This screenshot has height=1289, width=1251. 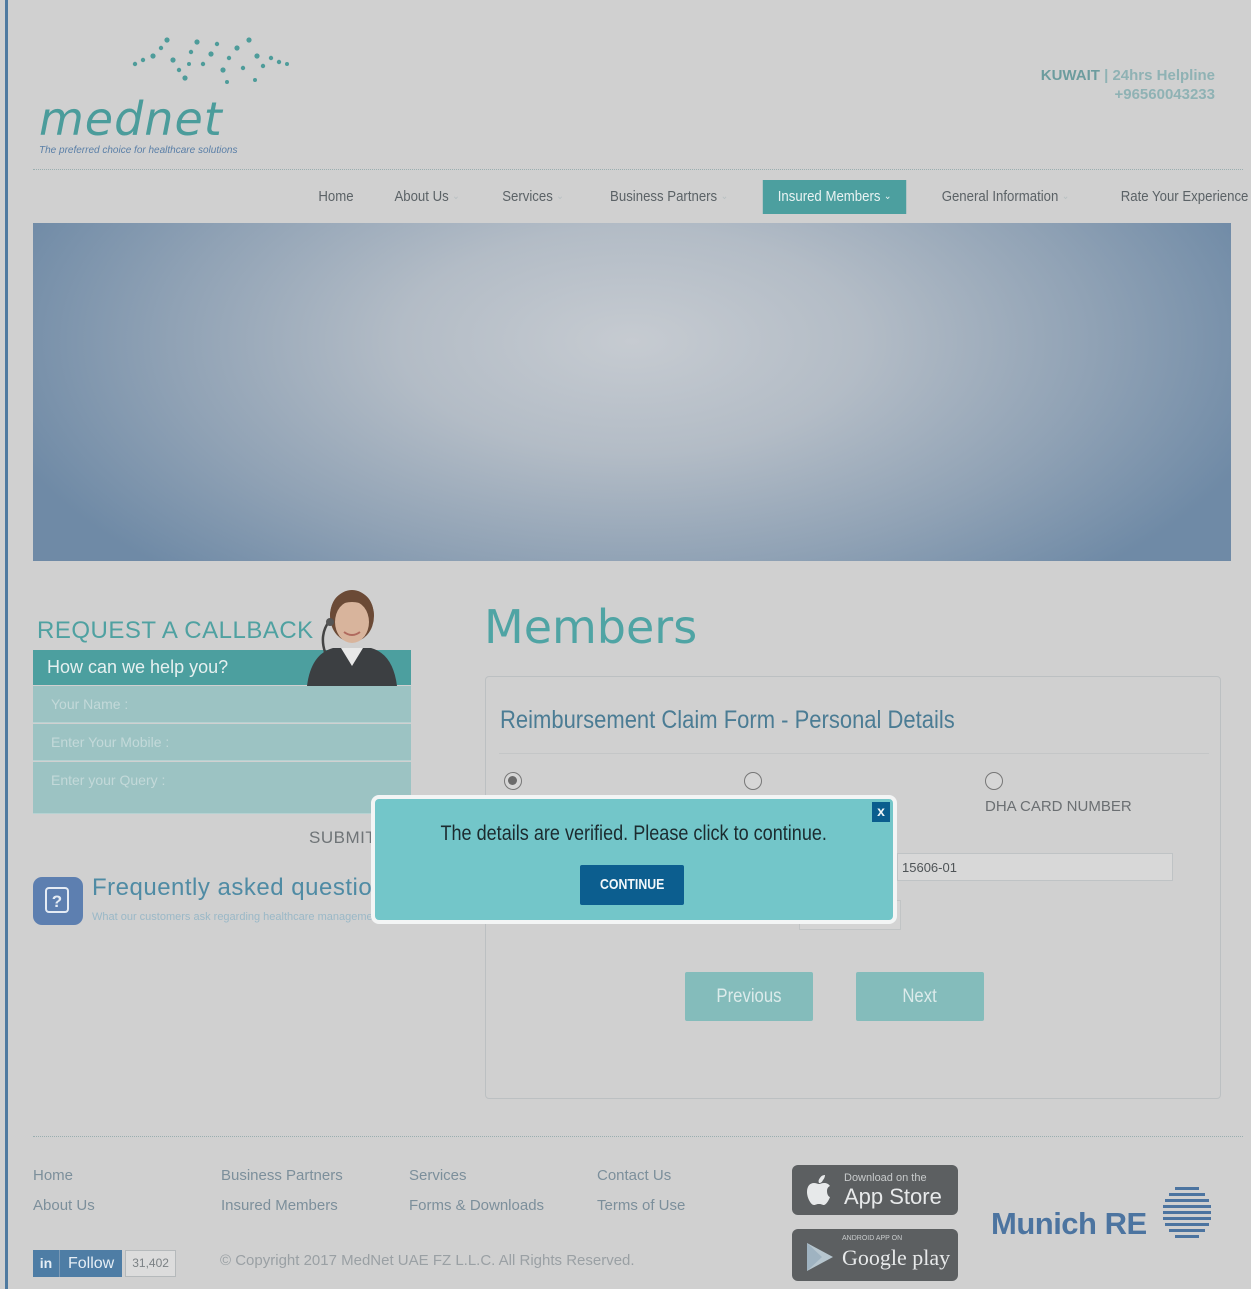 I want to click on nav-home: Home, so click(x=335, y=197).